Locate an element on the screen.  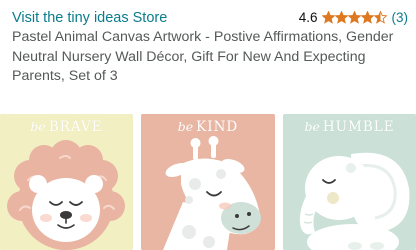
rating-value: 4.6 is located at coordinates (308, 17).